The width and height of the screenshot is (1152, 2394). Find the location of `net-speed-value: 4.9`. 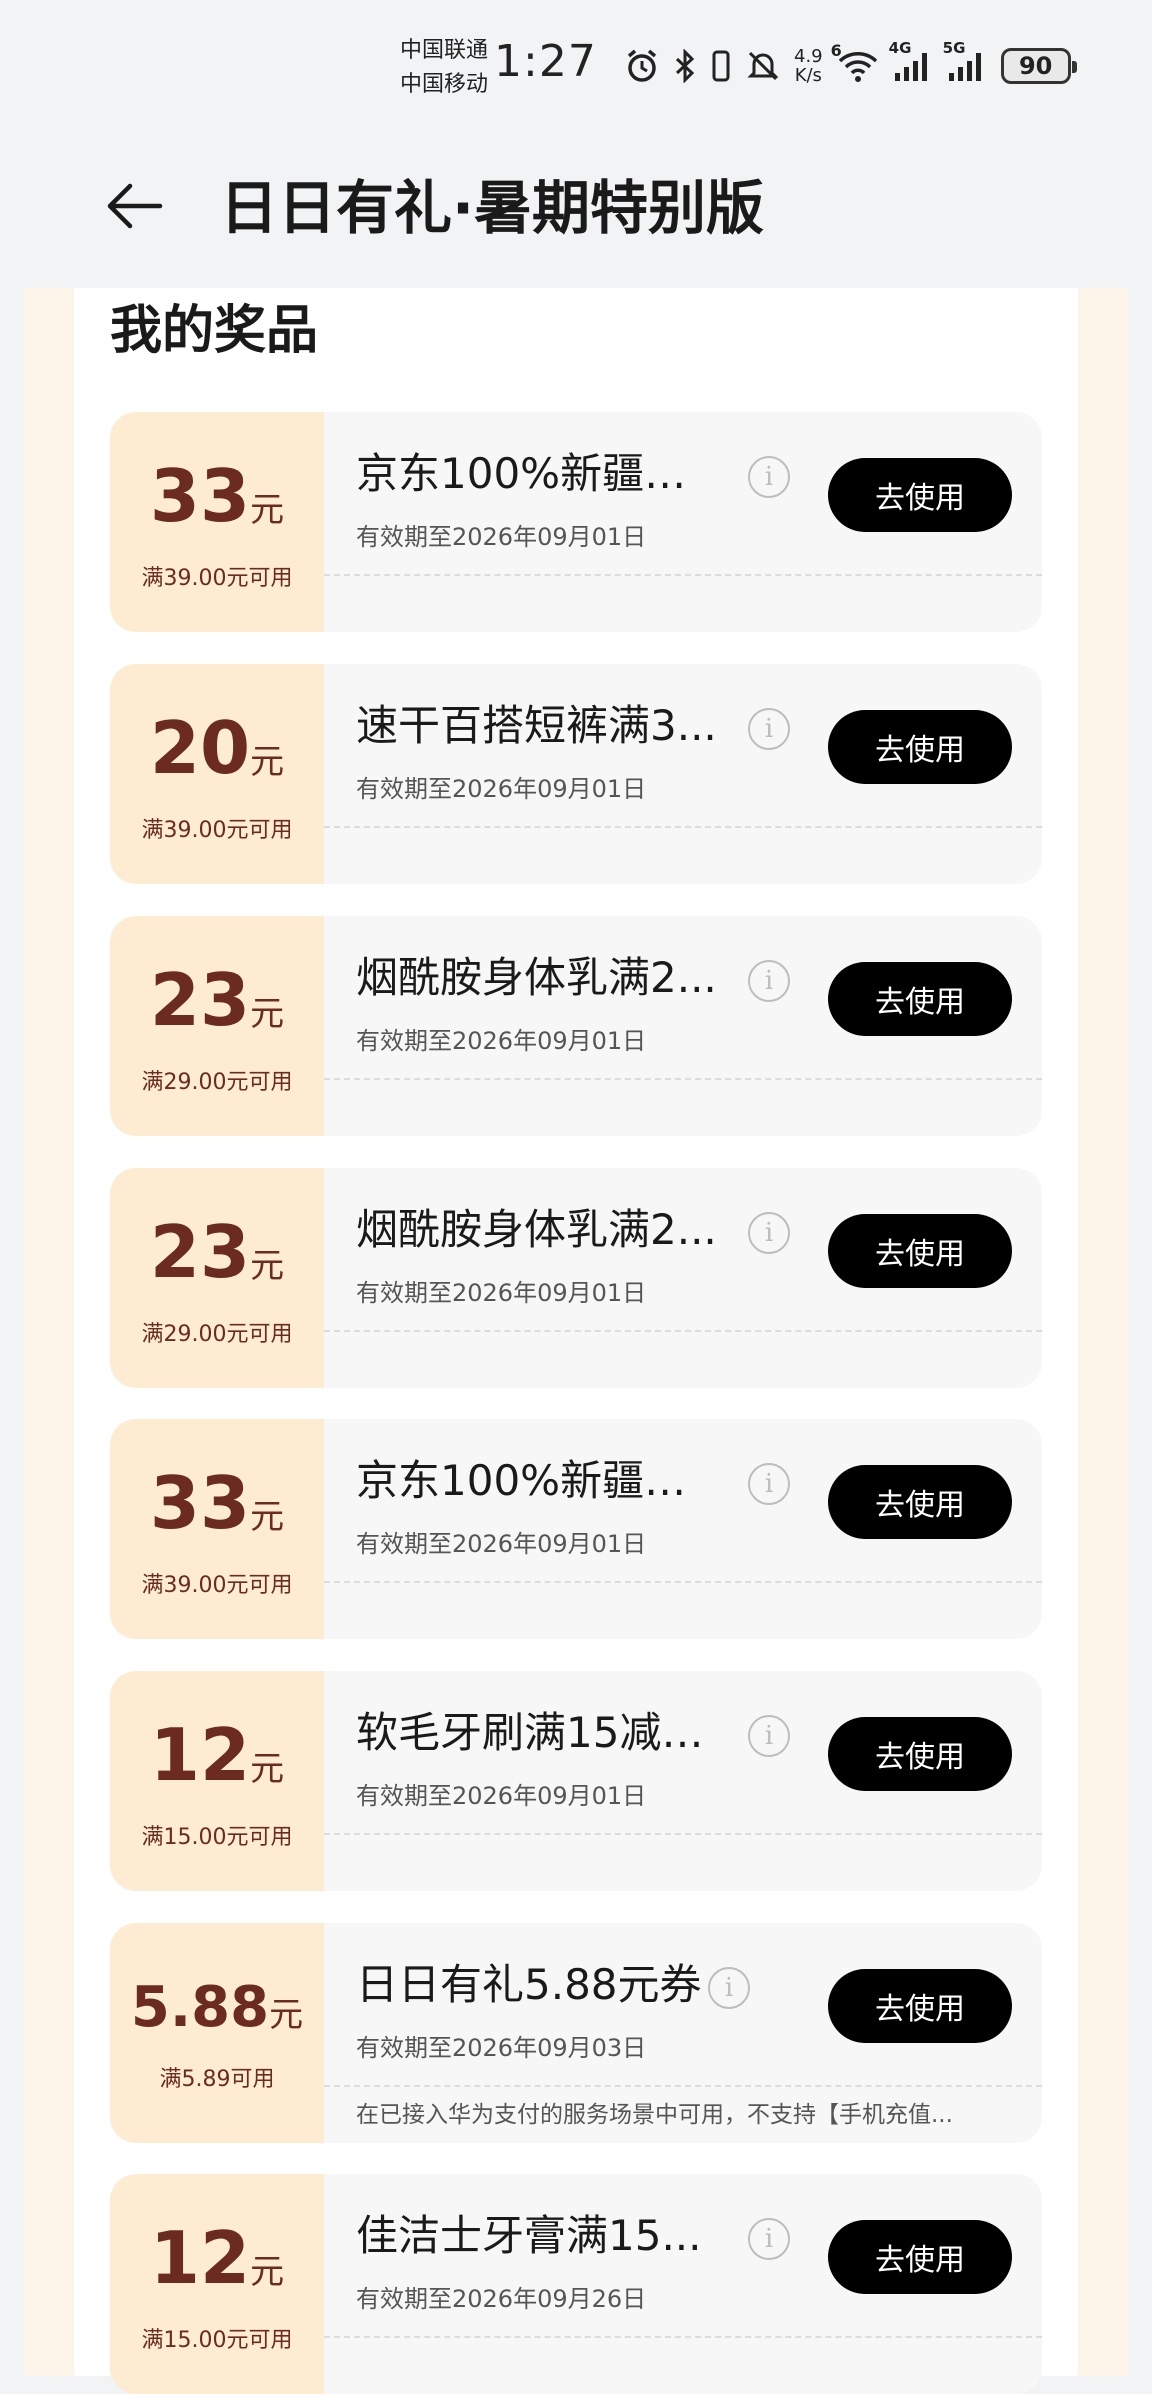

net-speed-value: 4.9 is located at coordinates (808, 56).